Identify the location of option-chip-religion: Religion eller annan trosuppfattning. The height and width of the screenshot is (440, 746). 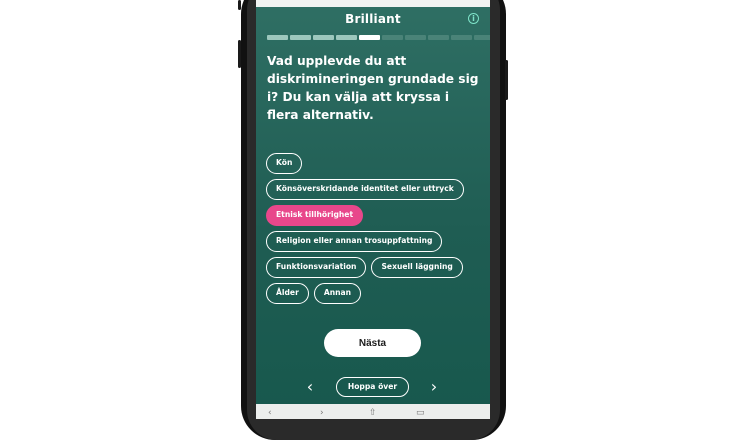
(354, 241).